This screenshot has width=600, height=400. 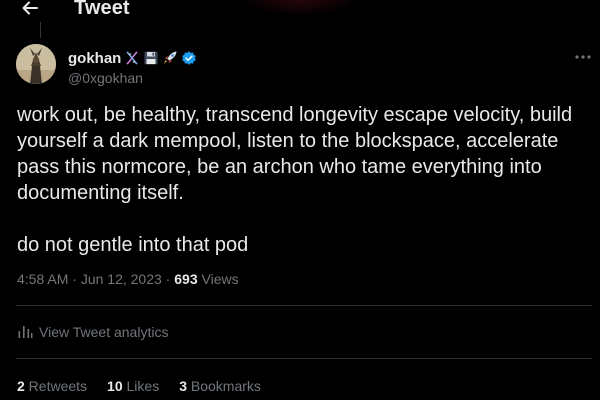 I want to click on engagement-stats: 2 Retweets 10 Likes 3 Bookmarks, so click(x=139, y=386).